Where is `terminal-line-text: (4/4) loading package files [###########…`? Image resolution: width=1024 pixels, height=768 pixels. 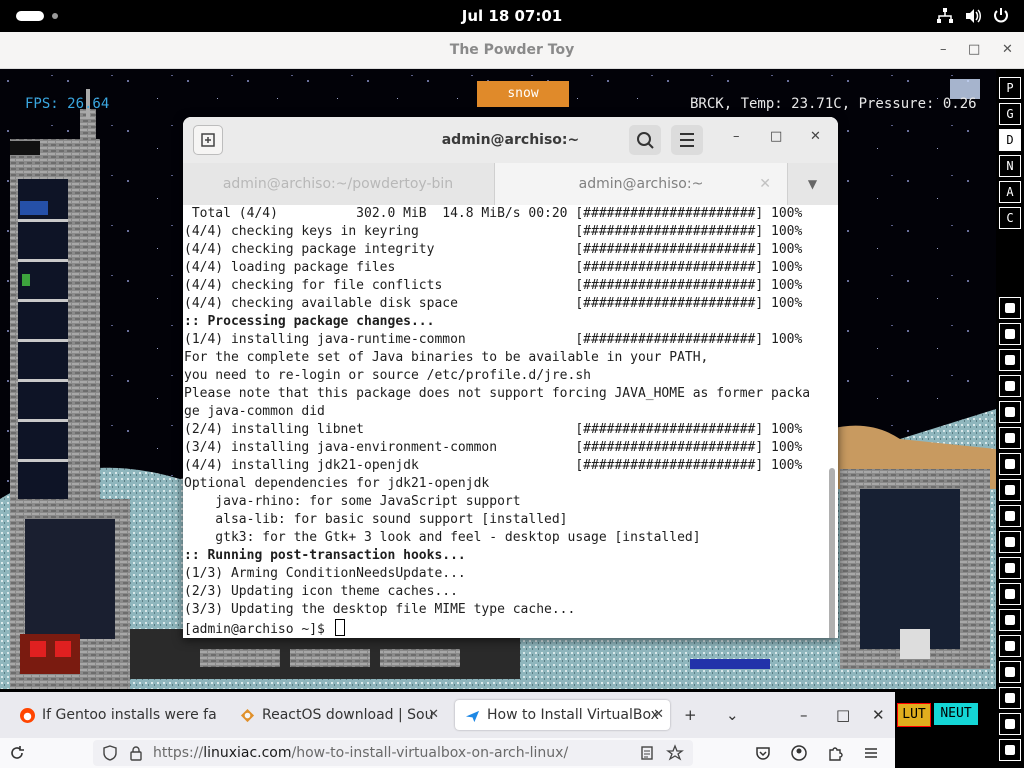 terminal-line-text: (4/4) loading package files [###########… is located at coordinates (493, 267).